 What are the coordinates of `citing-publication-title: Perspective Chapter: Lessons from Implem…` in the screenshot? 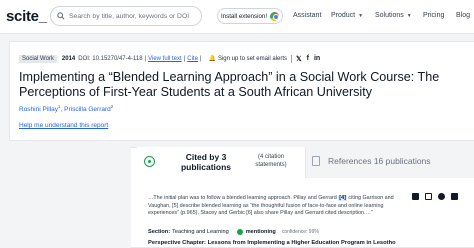 It's located at (272, 243).